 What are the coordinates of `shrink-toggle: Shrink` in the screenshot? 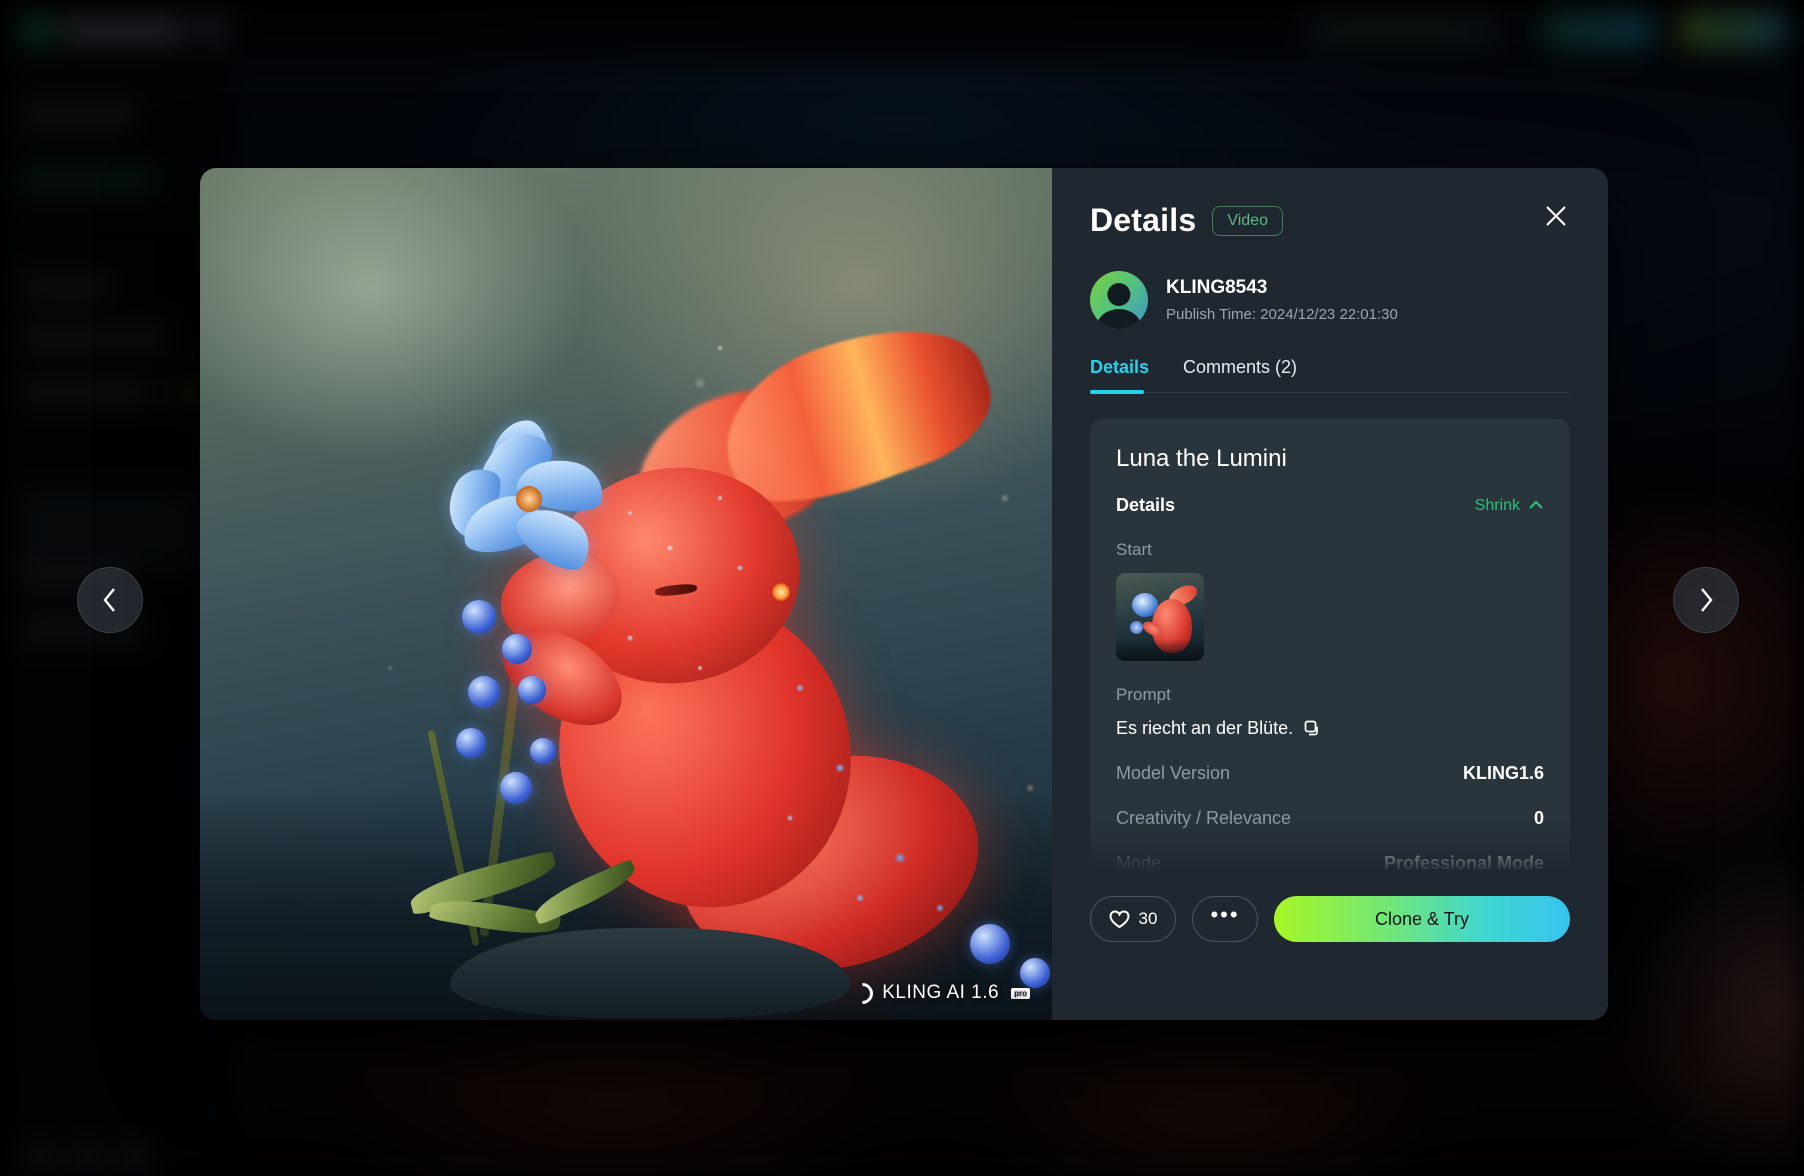 It's located at (1509, 506).